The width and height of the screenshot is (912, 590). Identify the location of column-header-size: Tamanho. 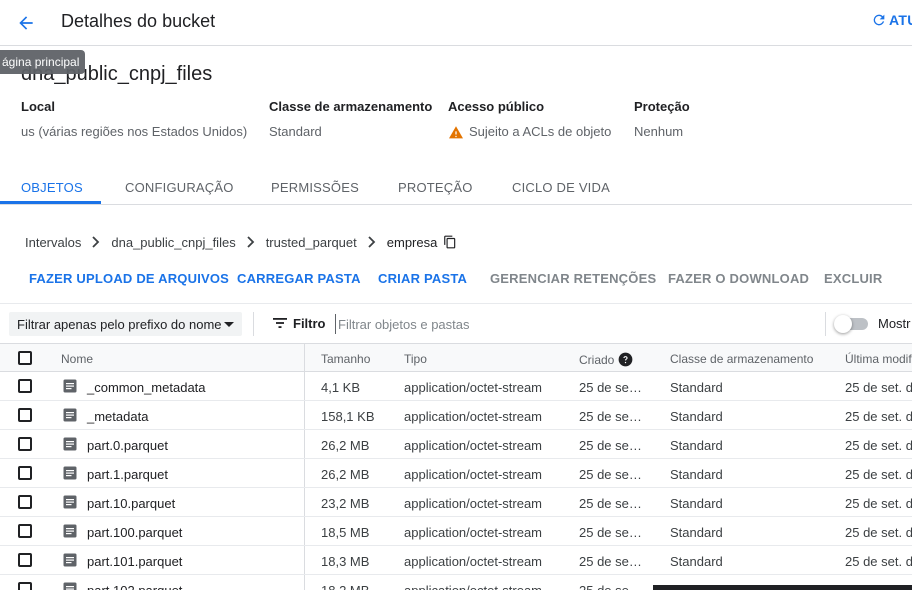
(345, 359).